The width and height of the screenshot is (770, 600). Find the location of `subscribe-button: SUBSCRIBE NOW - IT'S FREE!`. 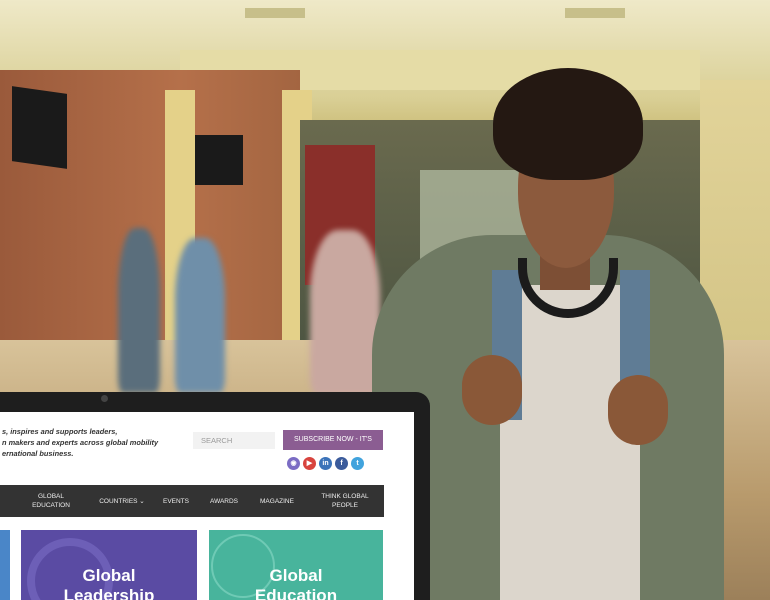

subscribe-button: SUBSCRIBE NOW - IT'S FREE! is located at coordinates (333, 446).